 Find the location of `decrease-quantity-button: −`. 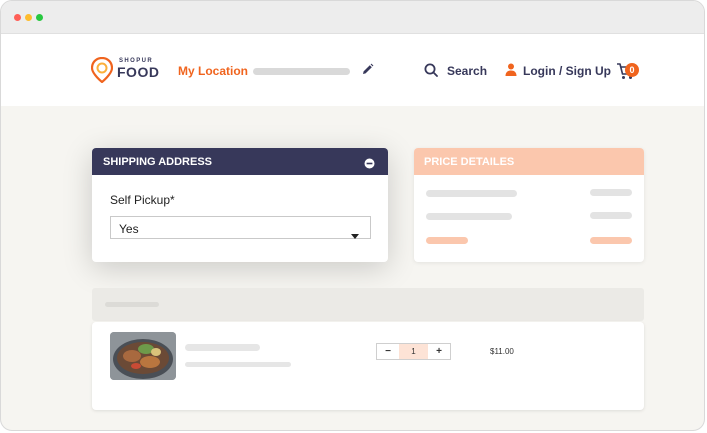

decrease-quantity-button: − is located at coordinates (388, 351).